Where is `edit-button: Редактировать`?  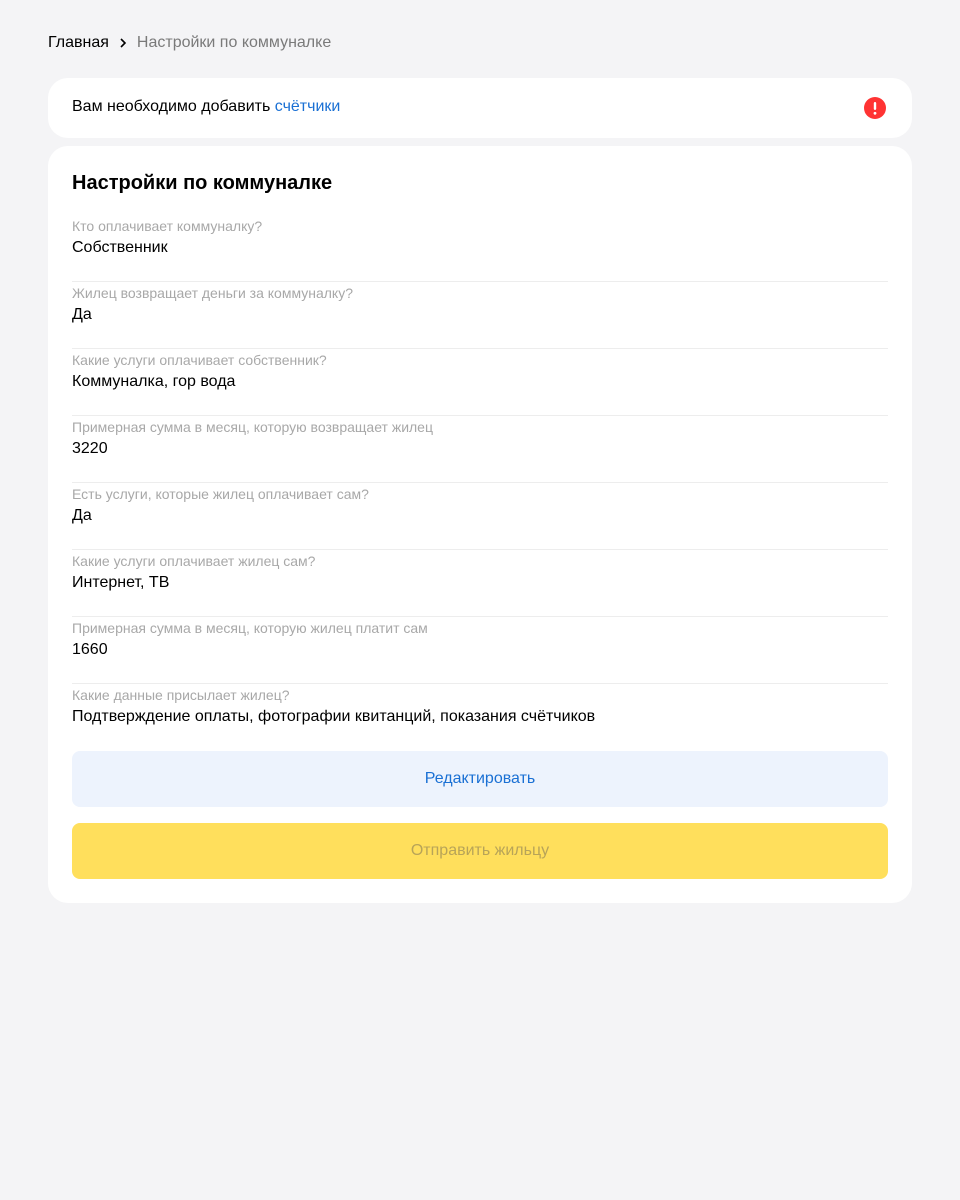
edit-button: Редактировать is located at coordinates (480, 779).